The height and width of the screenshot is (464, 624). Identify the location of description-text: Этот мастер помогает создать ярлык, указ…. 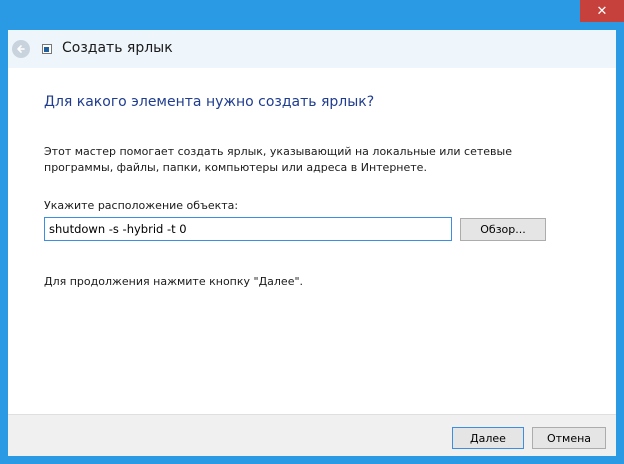
(278, 159).